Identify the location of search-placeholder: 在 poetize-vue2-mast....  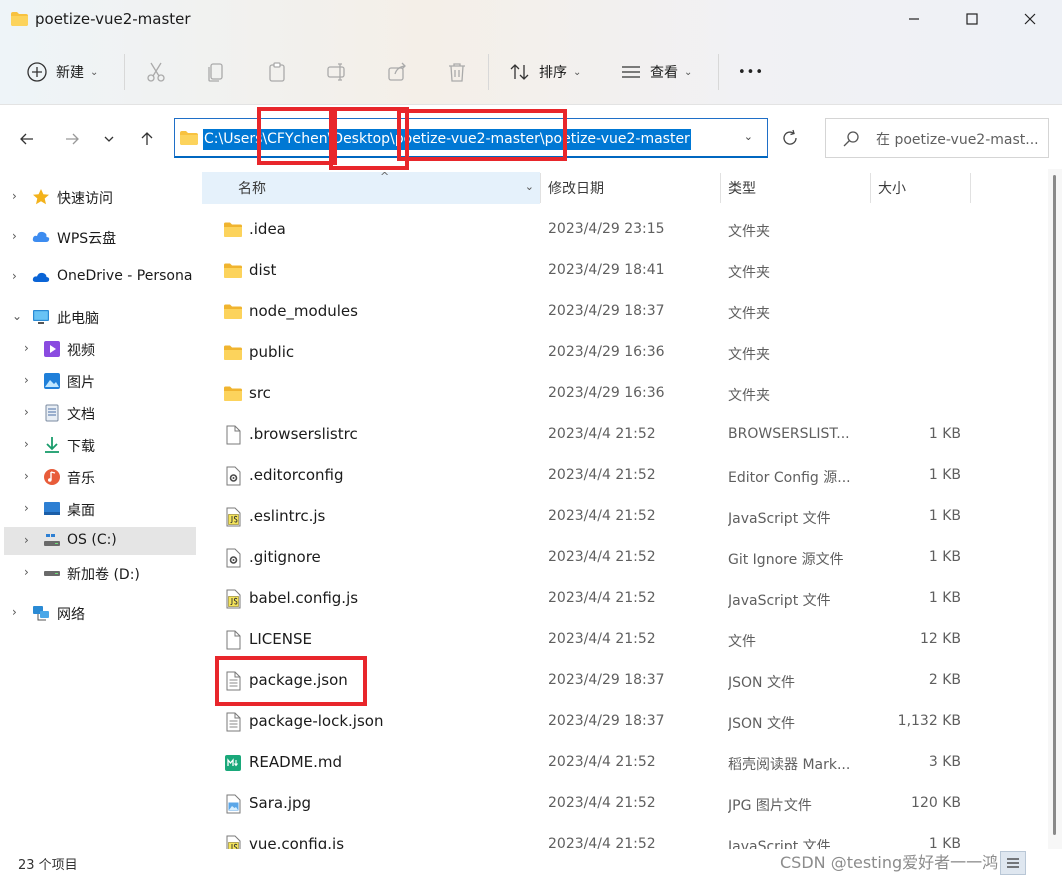
(957, 140).